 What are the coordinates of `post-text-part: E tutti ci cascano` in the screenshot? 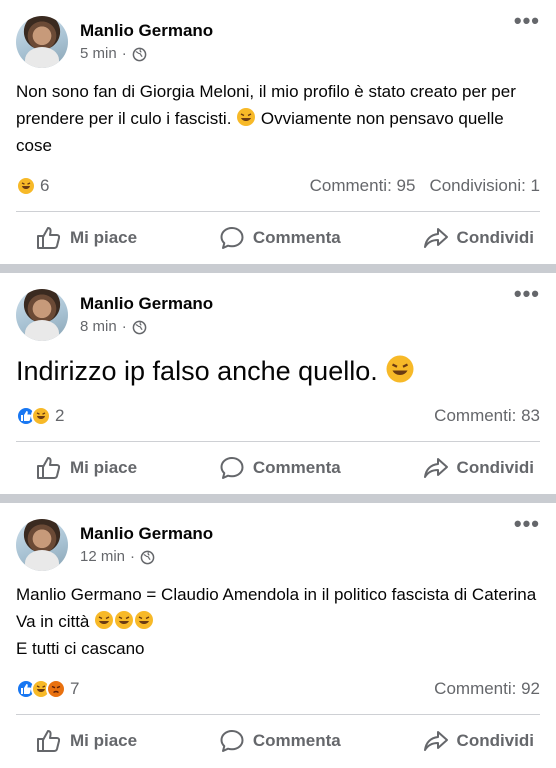 It's located at (80, 648).